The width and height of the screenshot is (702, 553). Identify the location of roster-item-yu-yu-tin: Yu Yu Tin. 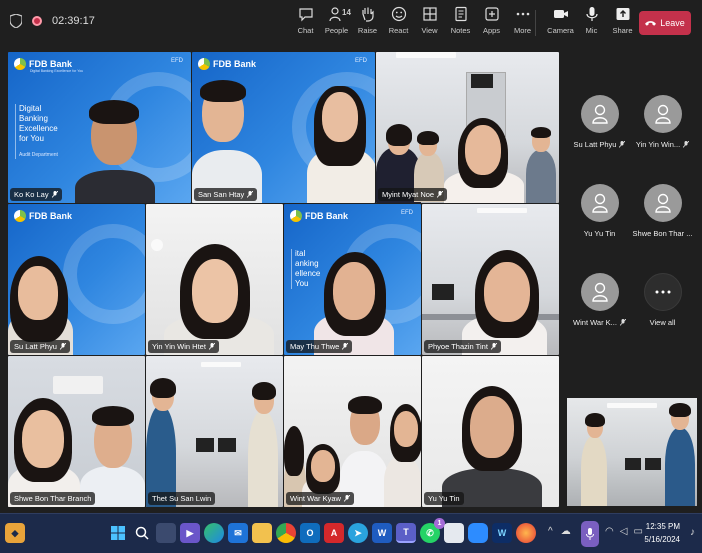
(599, 211).